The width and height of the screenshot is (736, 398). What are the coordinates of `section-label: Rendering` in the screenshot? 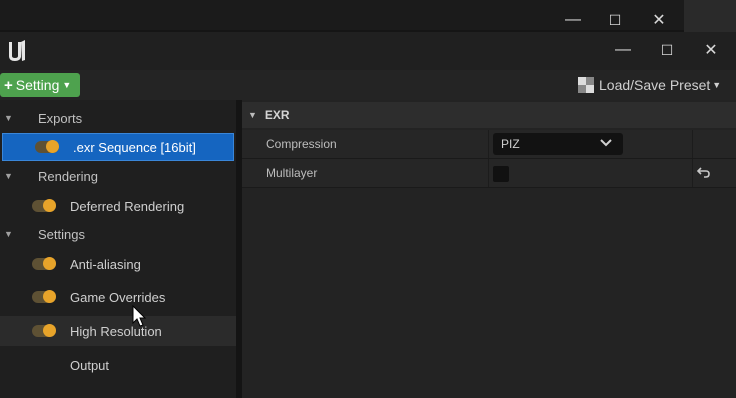 It's located at (68, 176).